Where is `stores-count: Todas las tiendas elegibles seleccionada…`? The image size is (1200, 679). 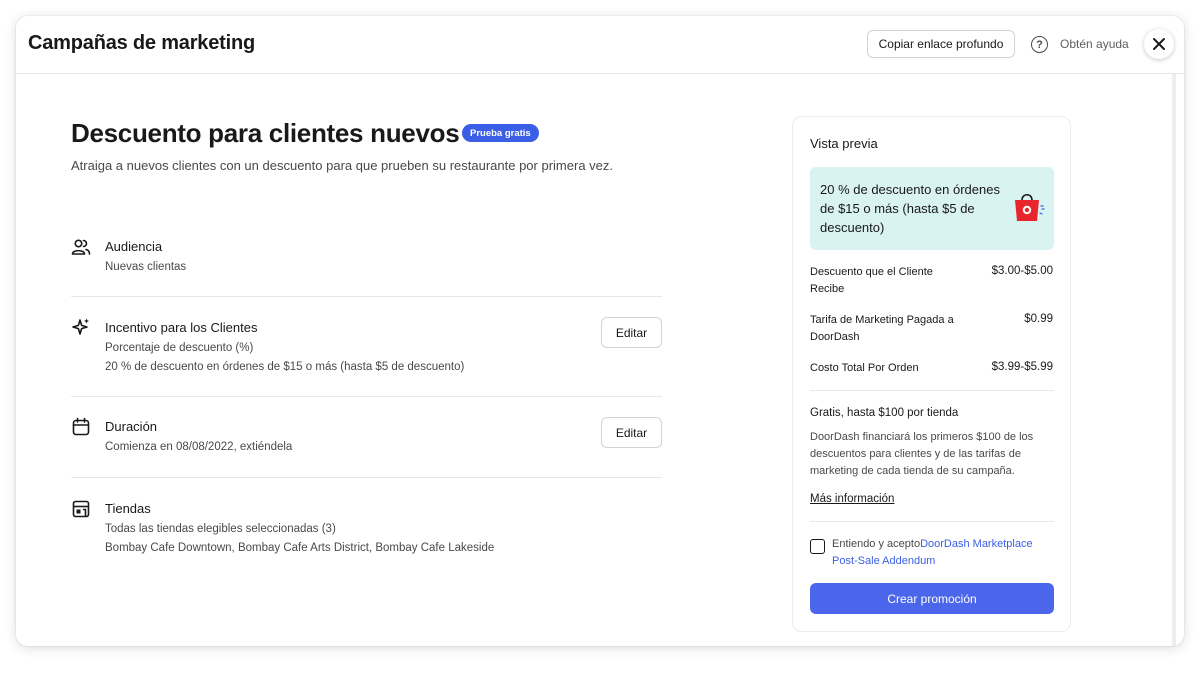 stores-count: Todas las tiendas elegibles seleccionada… is located at coordinates (220, 529).